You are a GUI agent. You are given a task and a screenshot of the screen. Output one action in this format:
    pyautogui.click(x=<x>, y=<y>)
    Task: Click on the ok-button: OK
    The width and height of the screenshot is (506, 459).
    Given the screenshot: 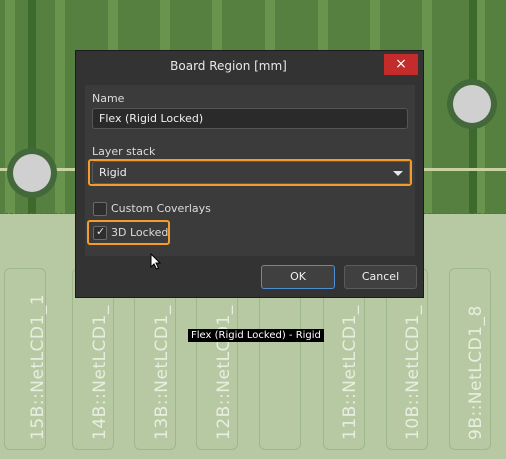 What is the action you would take?
    pyautogui.click(x=298, y=277)
    